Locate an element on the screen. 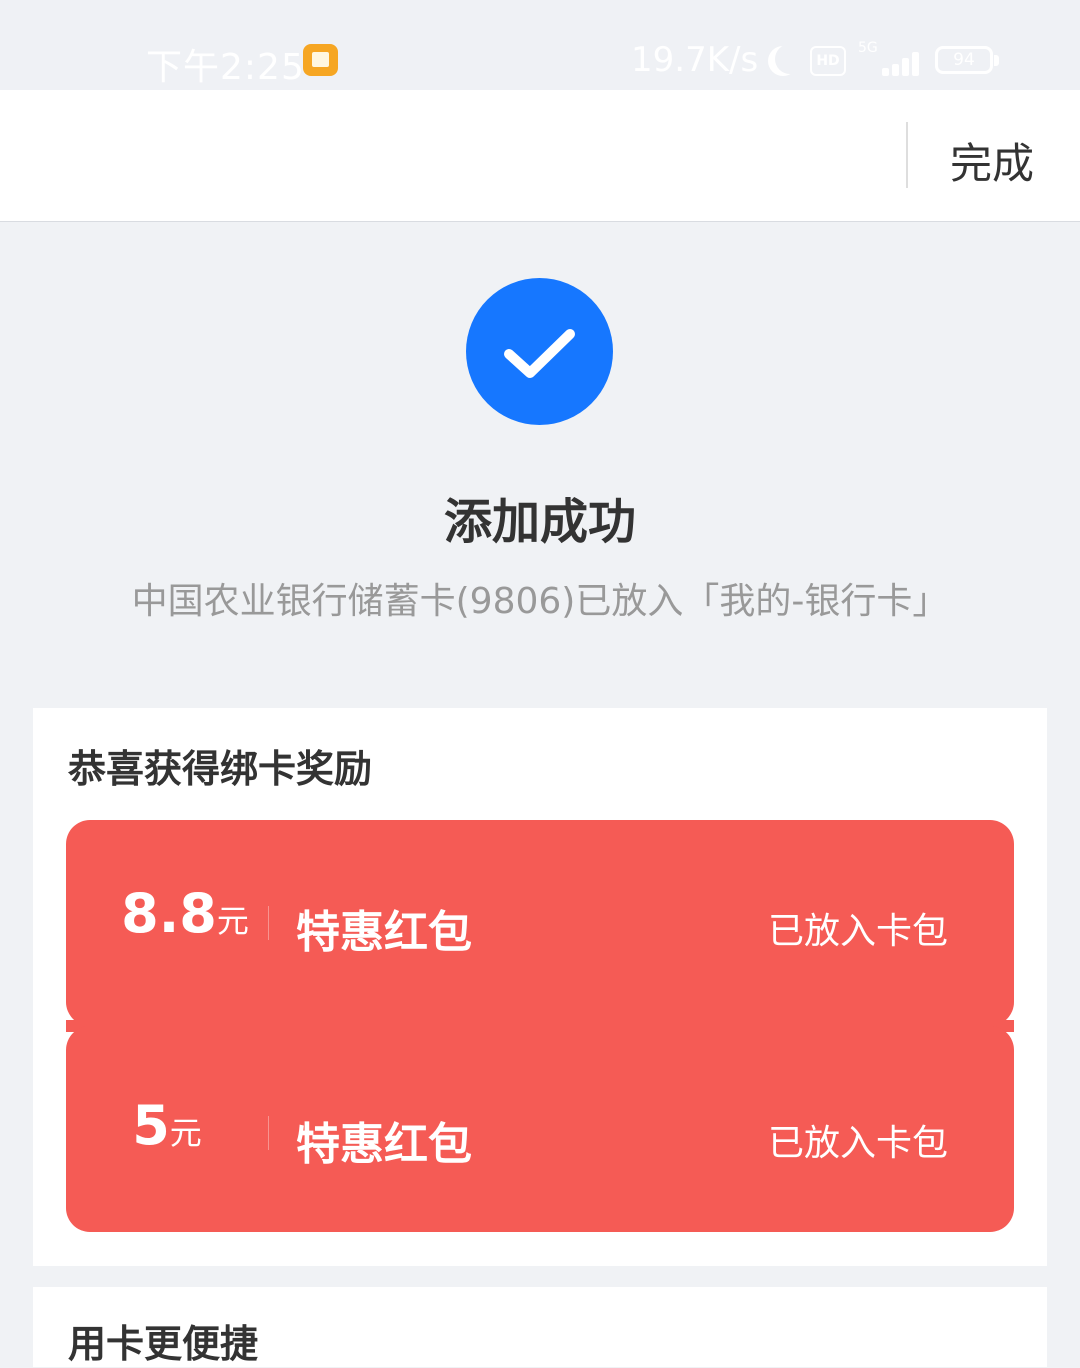 Image resolution: width=1080 pixels, height=1368 pixels. status-time: 下午2:25 is located at coordinates (225, 67).